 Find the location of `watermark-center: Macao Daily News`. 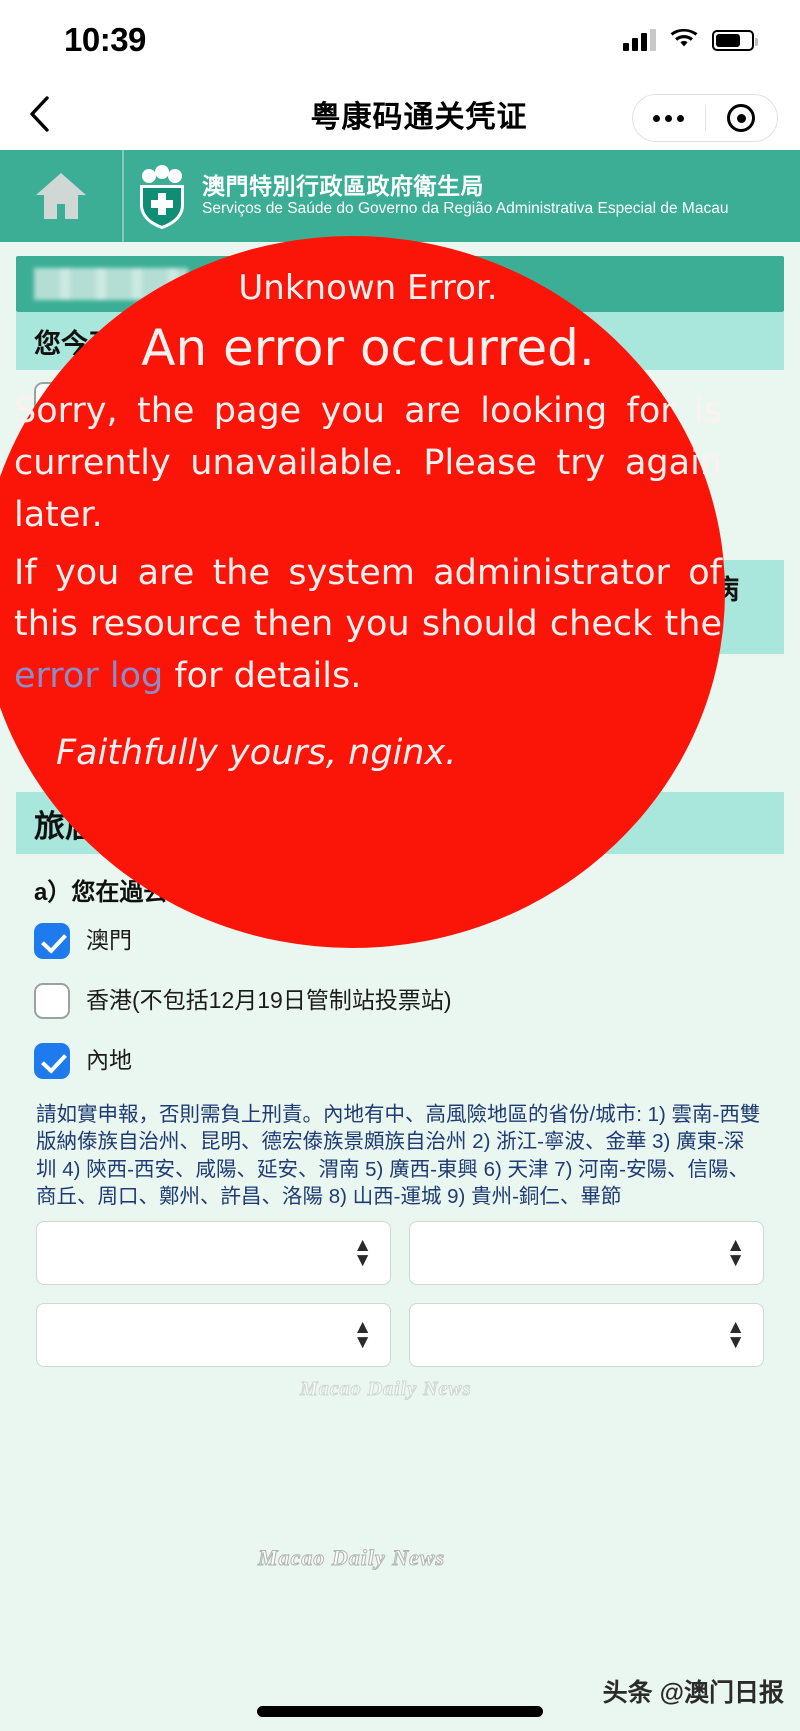

watermark-center: Macao Daily News is located at coordinates (351, 1558).